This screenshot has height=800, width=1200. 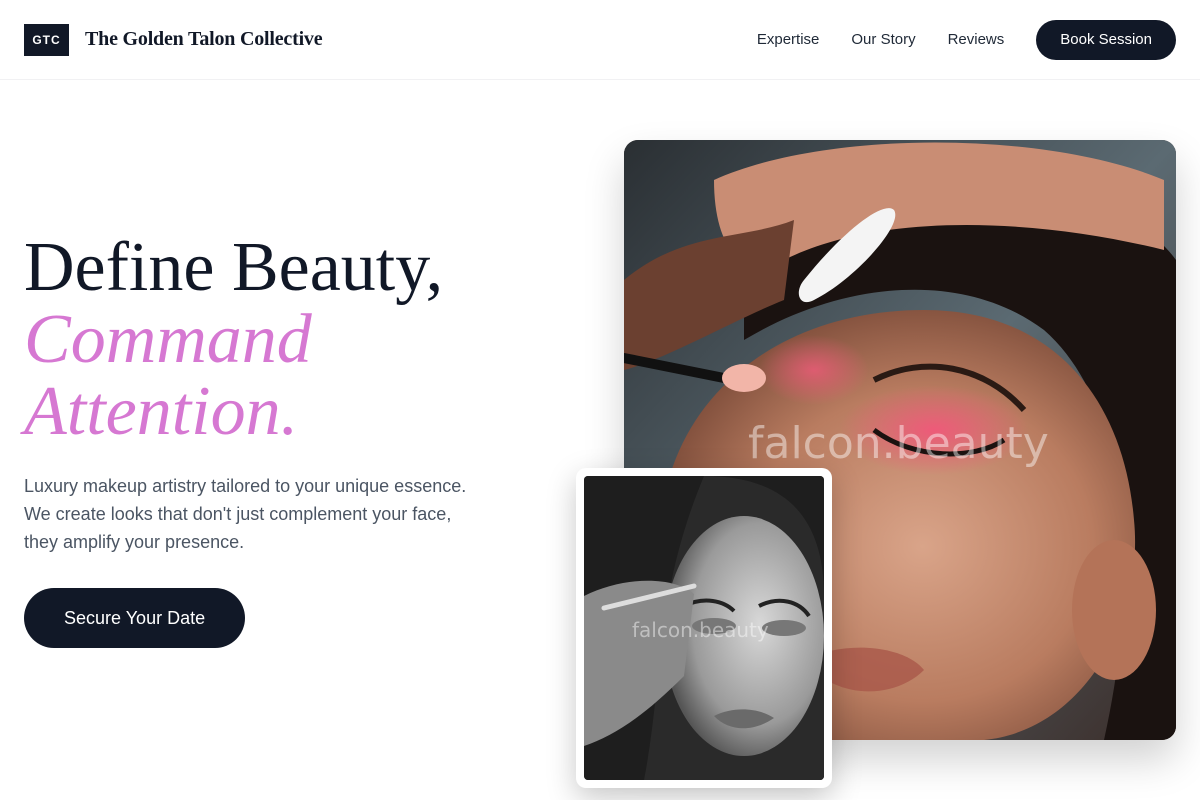 I want to click on brand: GTC The Golden Talon Collective, so click(x=173, y=39).